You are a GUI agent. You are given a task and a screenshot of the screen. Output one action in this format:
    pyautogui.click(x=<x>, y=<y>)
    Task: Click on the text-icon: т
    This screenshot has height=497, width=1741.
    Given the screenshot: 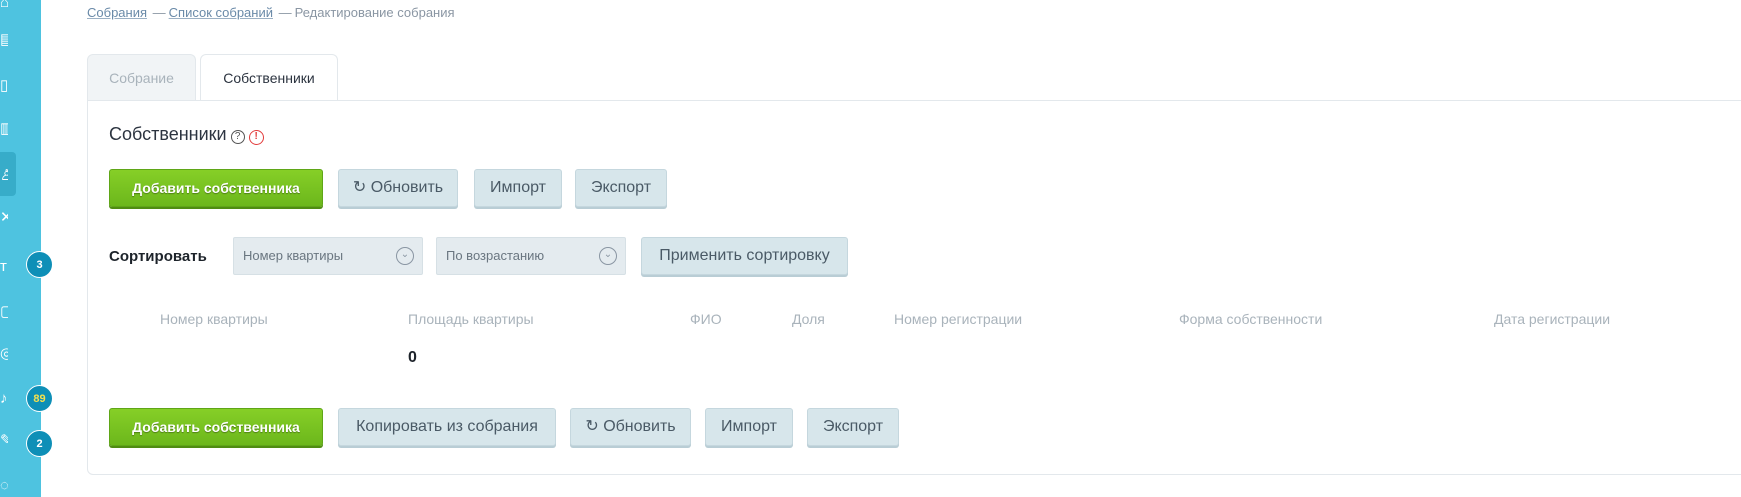 What is the action you would take?
    pyautogui.click(x=4, y=267)
    